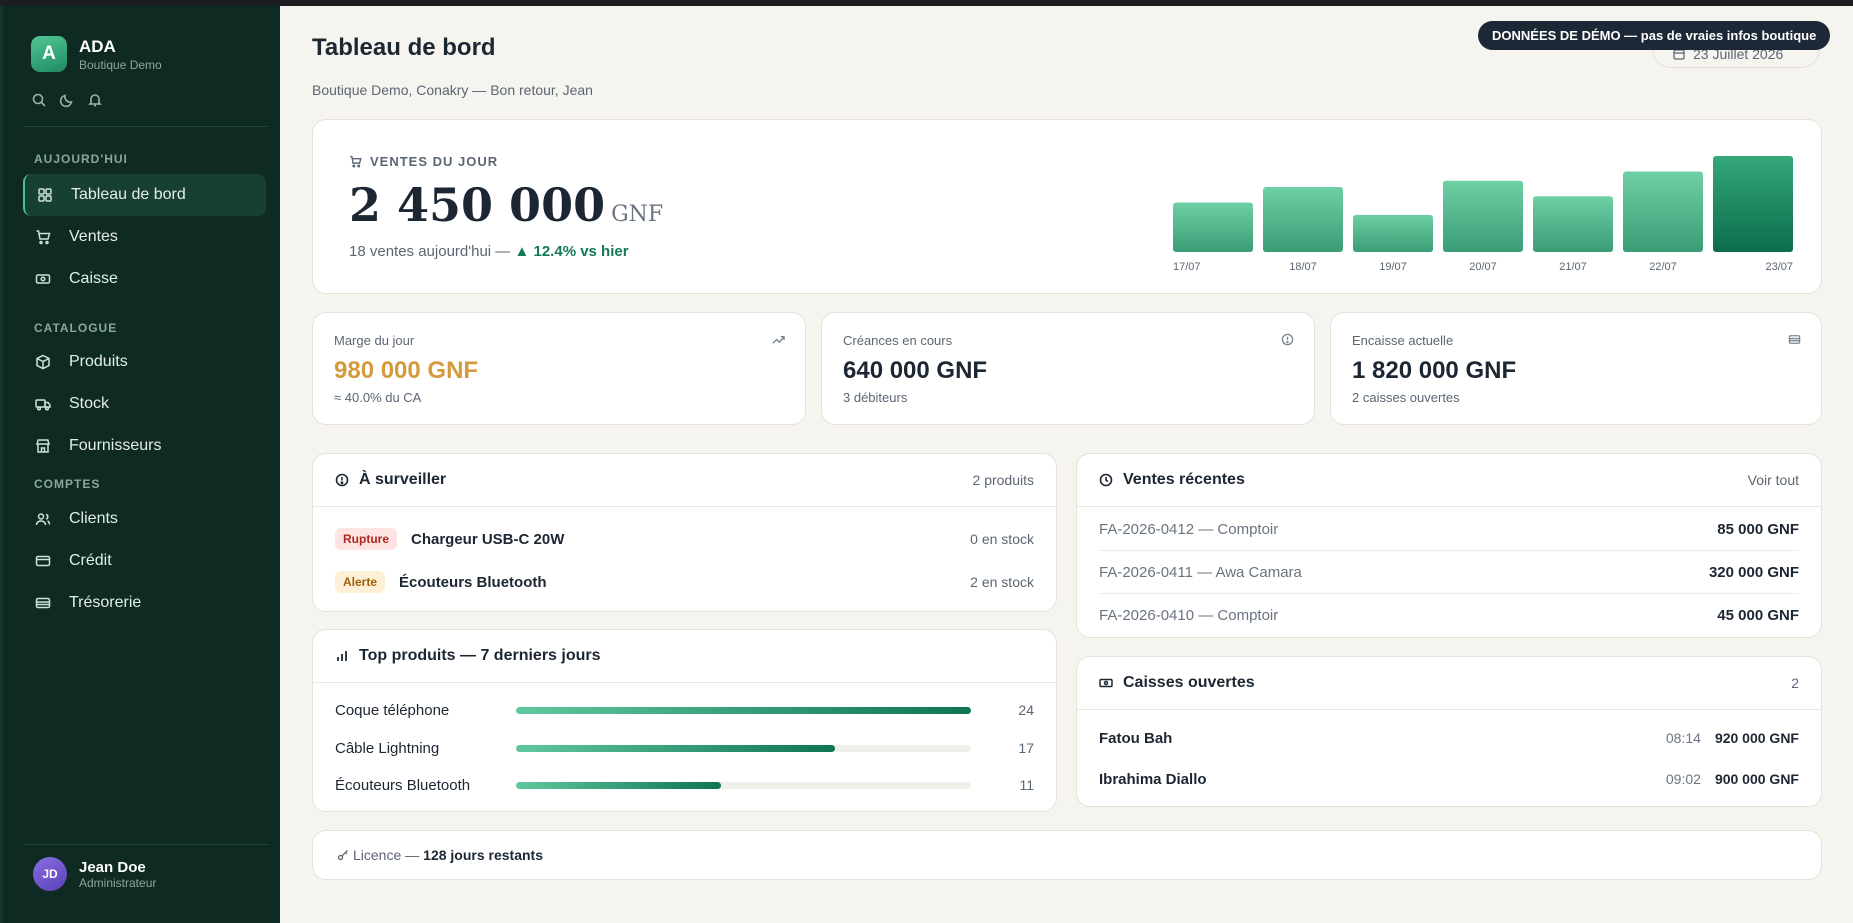 This screenshot has height=923, width=1853. I want to click on cashier-name: Fatou Bah, so click(1136, 738).